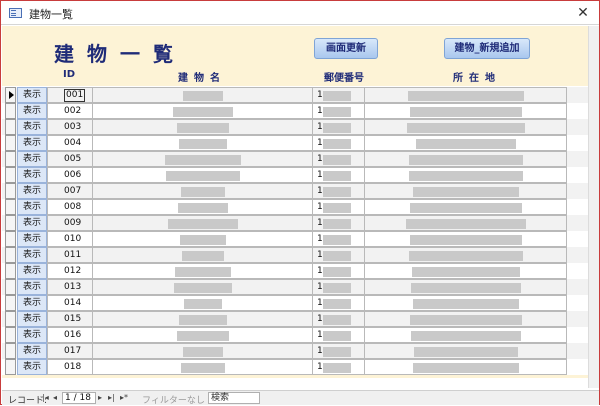  Describe the element at coordinates (70, 159) in the screenshot. I see `id-cell: 005` at that location.